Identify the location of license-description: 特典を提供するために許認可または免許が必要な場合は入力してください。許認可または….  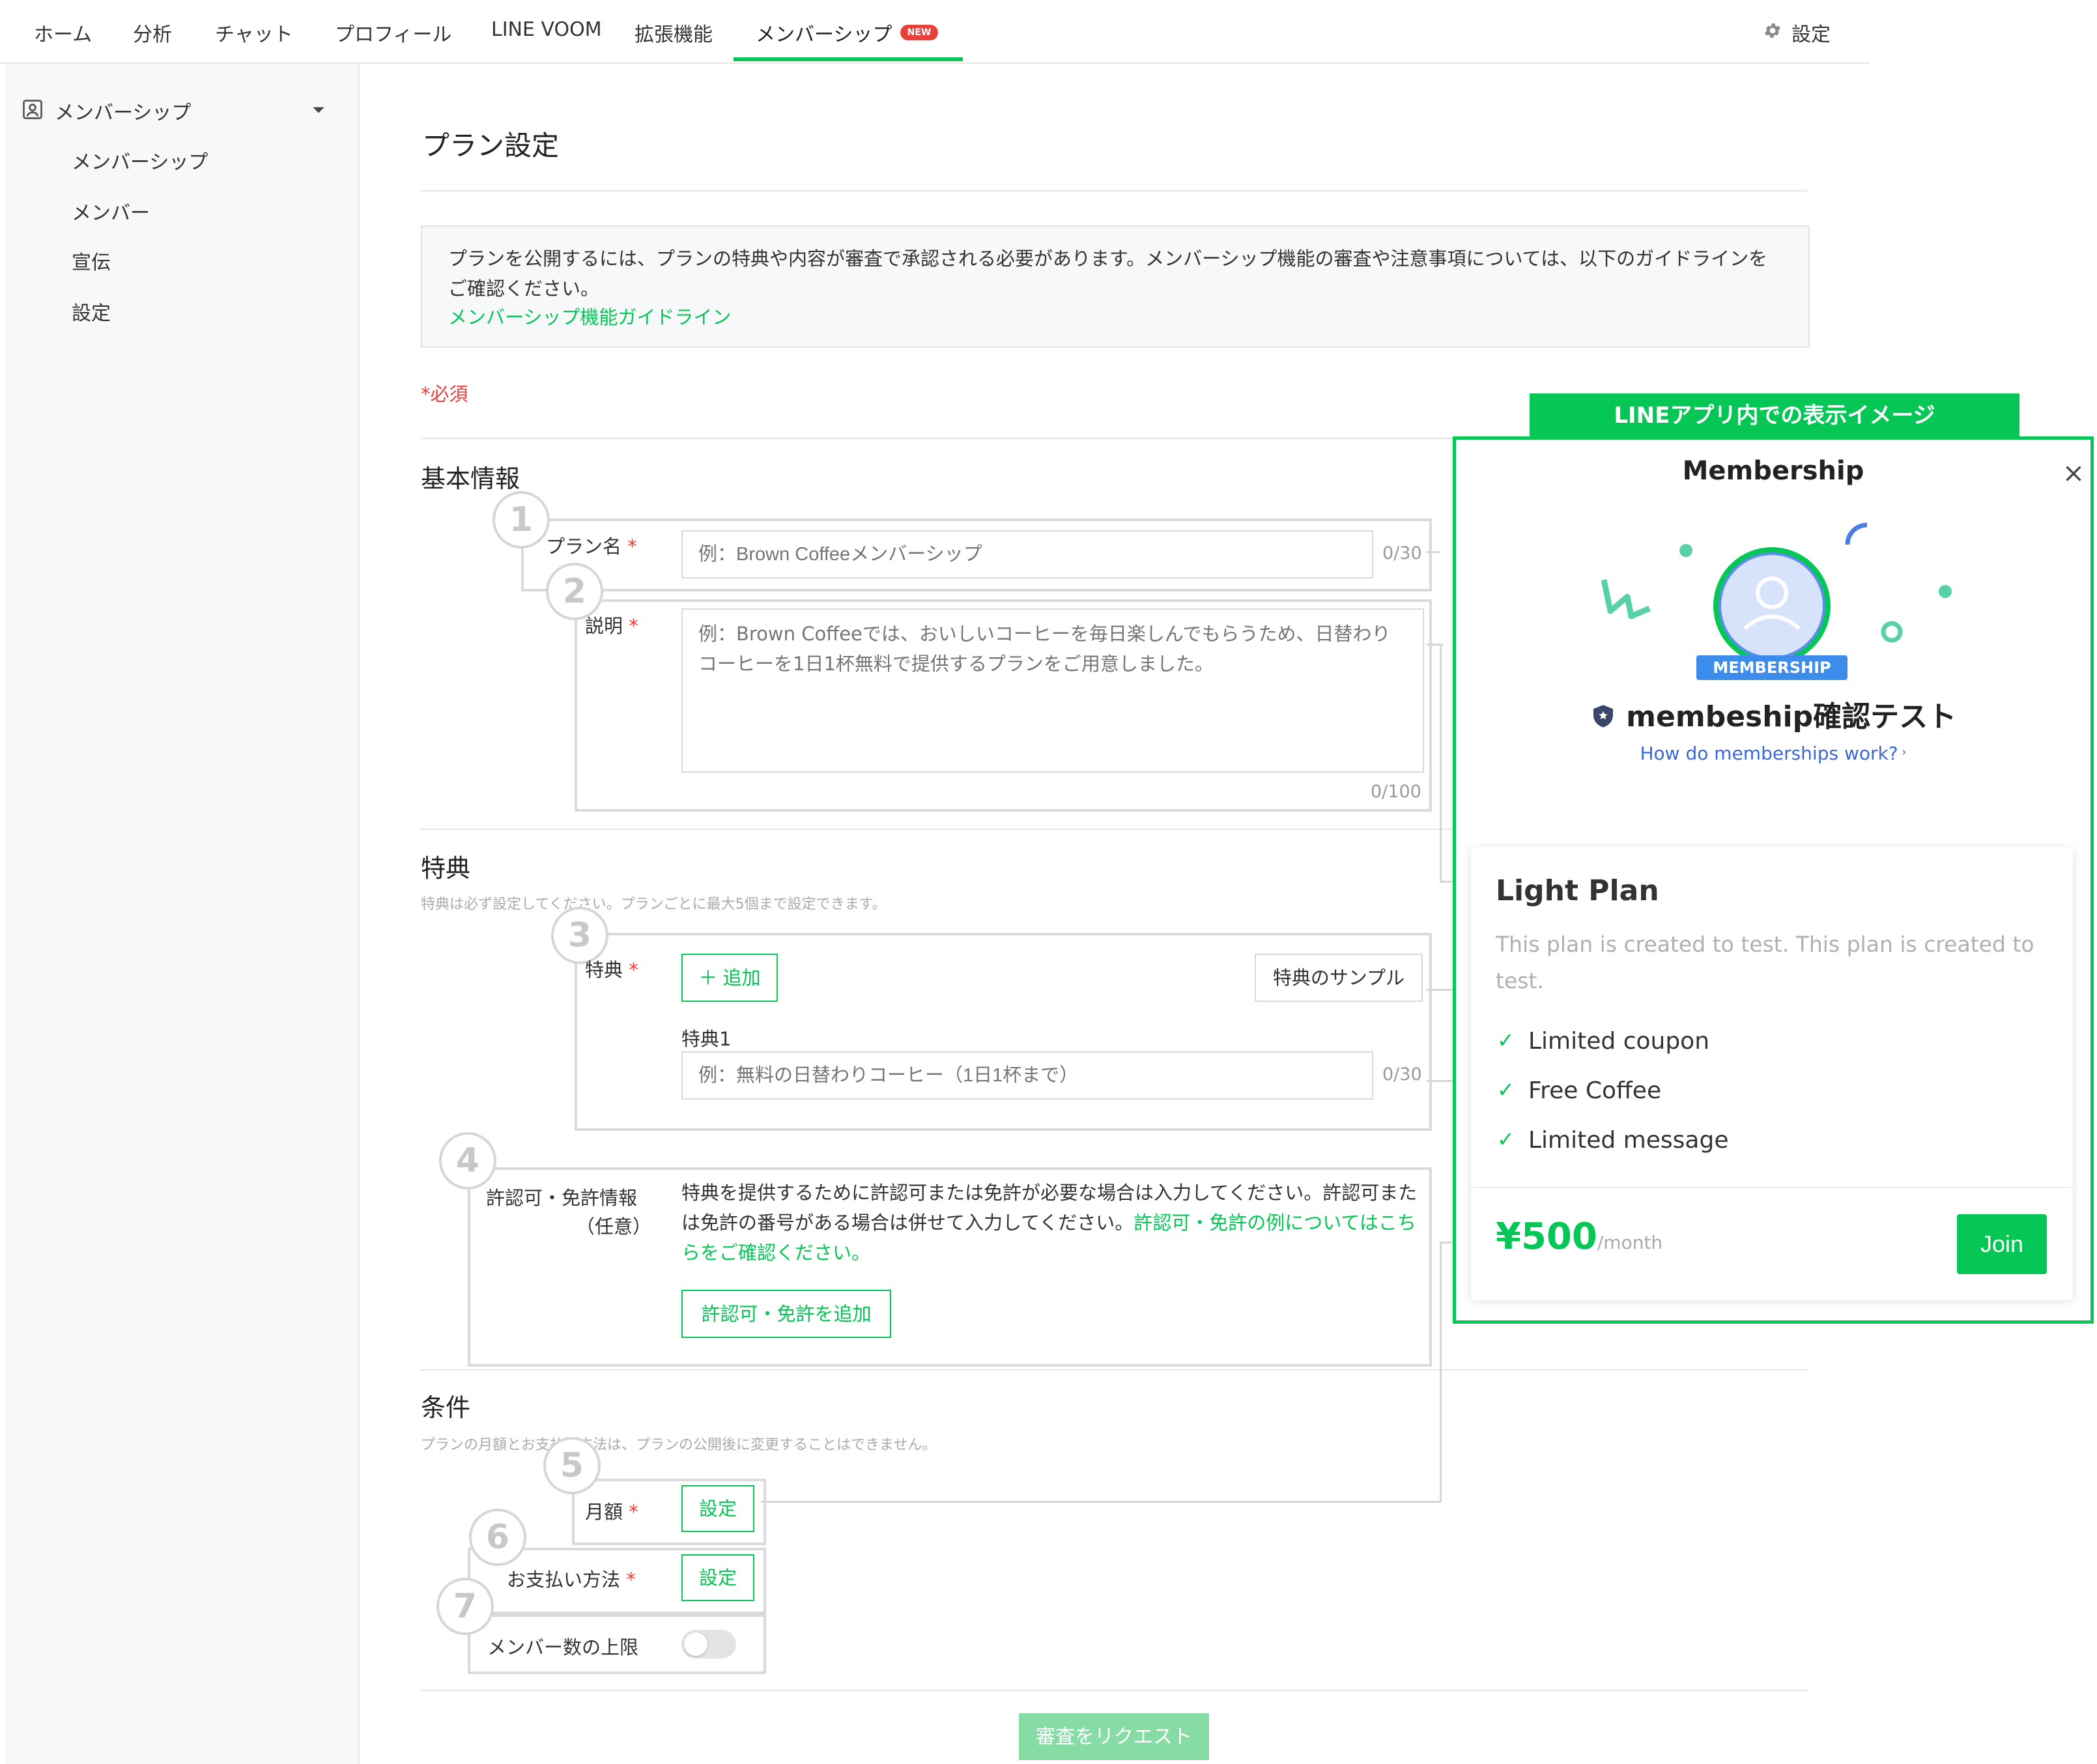
(1052, 1223).